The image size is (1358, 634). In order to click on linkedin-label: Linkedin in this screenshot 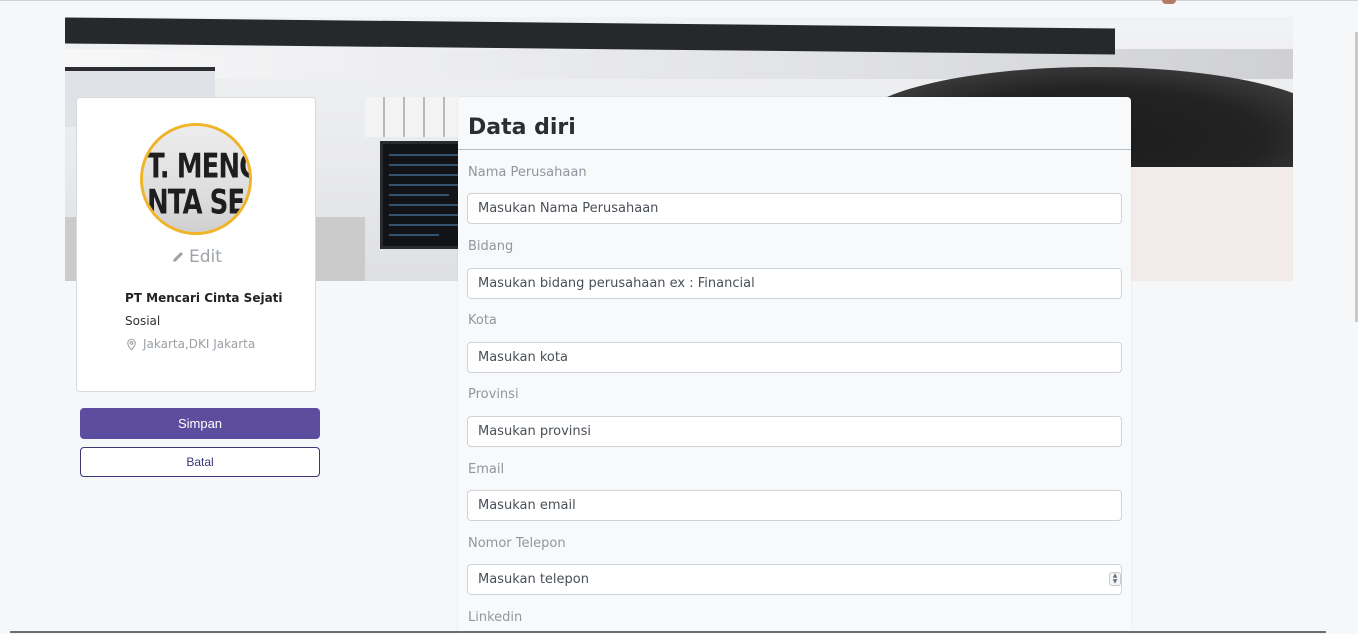, I will do `click(495, 617)`.